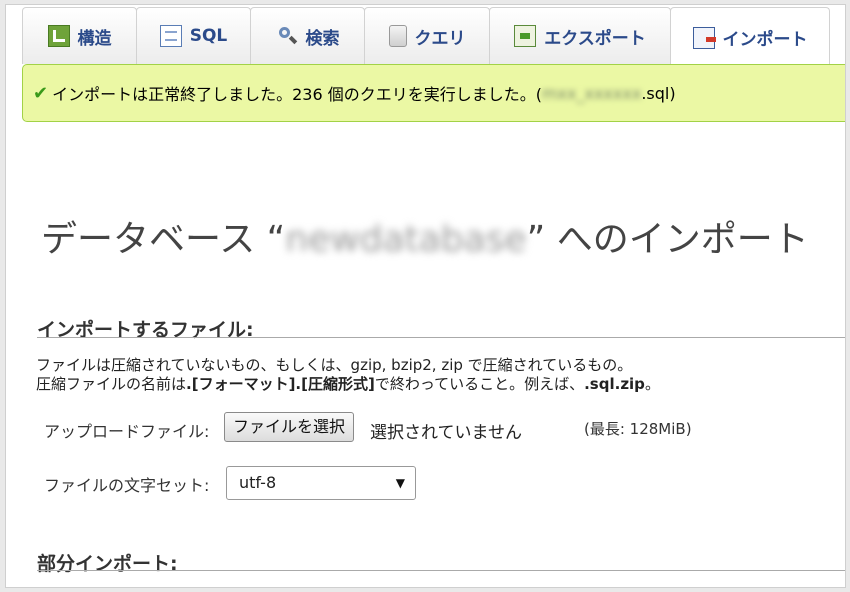 The height and width of the screenshot is (592, 850). What do you see at coordinates (704, 37) in the screenshot?
I see `import-icon` at bounding box center [704, 37].